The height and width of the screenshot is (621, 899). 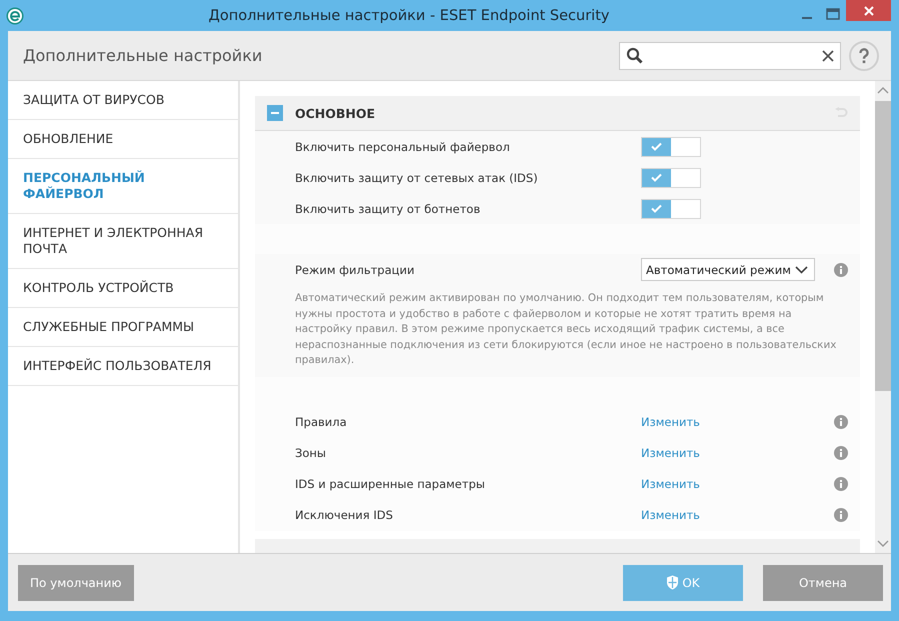 What do you see at coordinates (344, 515) in the screenshot?
I see `setting-label: Исключения IDS` at bounding box center [344, 515].